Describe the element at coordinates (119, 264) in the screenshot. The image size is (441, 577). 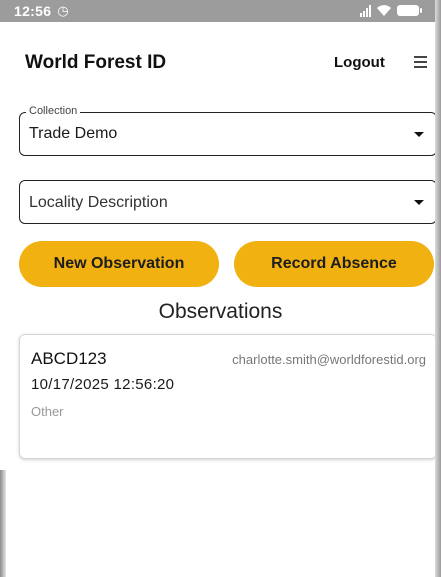
I see `new-observation-button: New Observation` at that location.